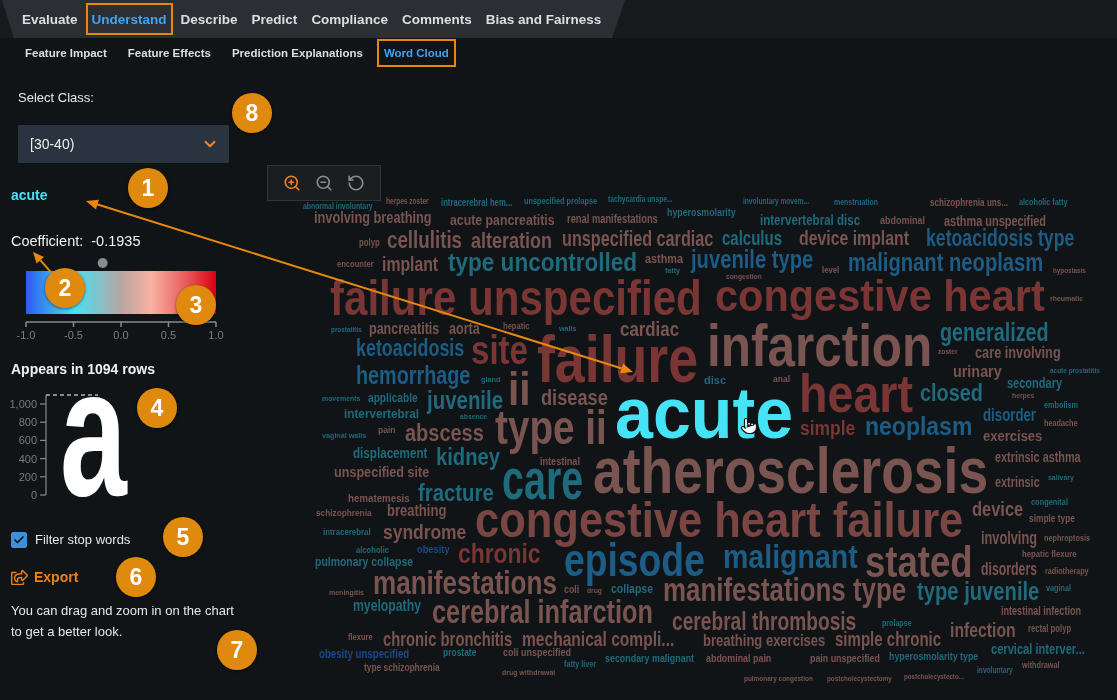 The height and width of the screenshot is (700, 1117). What do you see at coordinates (344, 514) in the screenshot?
I see `cloud-word: schizophrenia` at bounding box center [344, 514].